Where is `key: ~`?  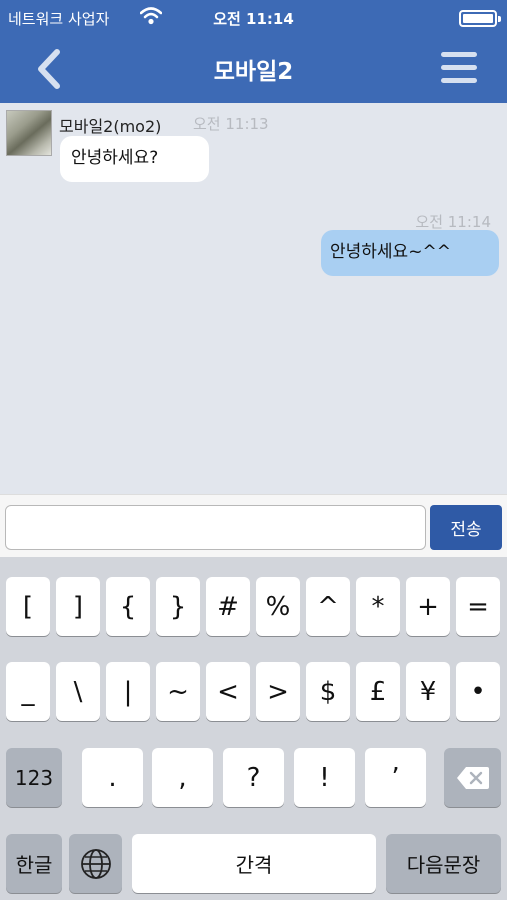 key: ~ is located at coordinates (178, 691).